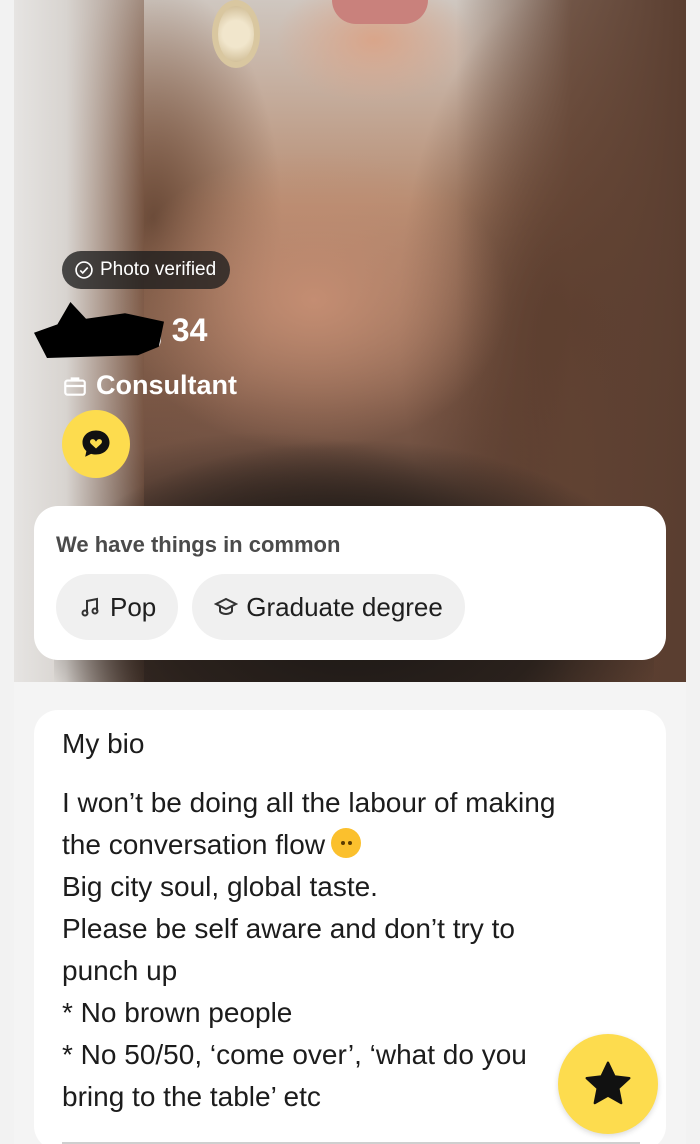 This screenshot has width=700, height=1144. What do you see at coordinates (84, 270) in the screenshot?
I see `check-badge-icon` at bounding box center [84, 270].